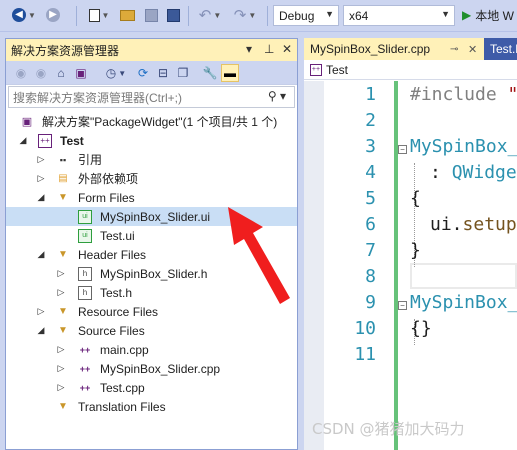 The height and width of the screenshot is (450, 517). Describe the element at coordinates (370, 172) in the screenshot. I see `line-number: 4` at that location.